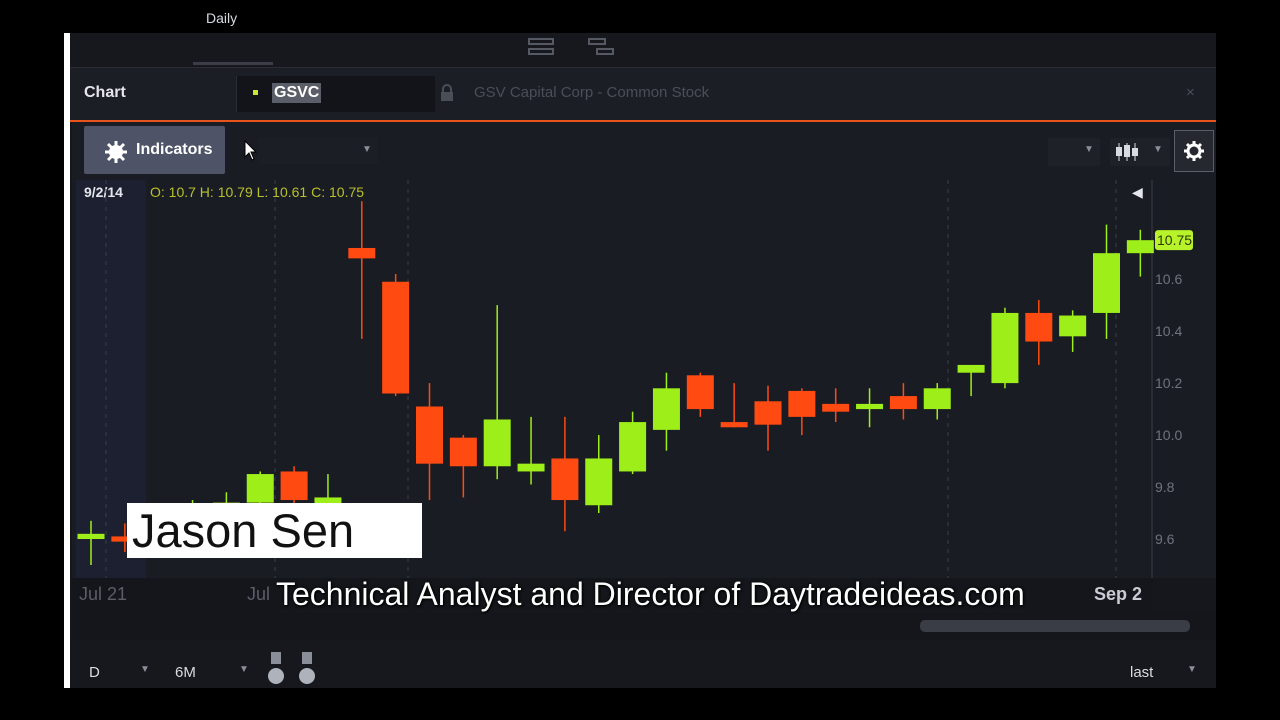 The height and width of the screenshot is (720, 1280). I want to click on y-tick-label: 10.0, so click(1168, 435).